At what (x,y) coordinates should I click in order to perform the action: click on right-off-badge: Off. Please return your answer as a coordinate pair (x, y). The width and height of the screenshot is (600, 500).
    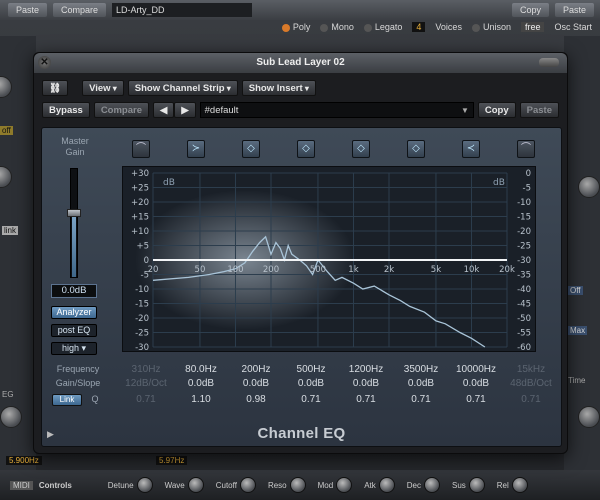
    Looking at the image, I should click on (575, 290).